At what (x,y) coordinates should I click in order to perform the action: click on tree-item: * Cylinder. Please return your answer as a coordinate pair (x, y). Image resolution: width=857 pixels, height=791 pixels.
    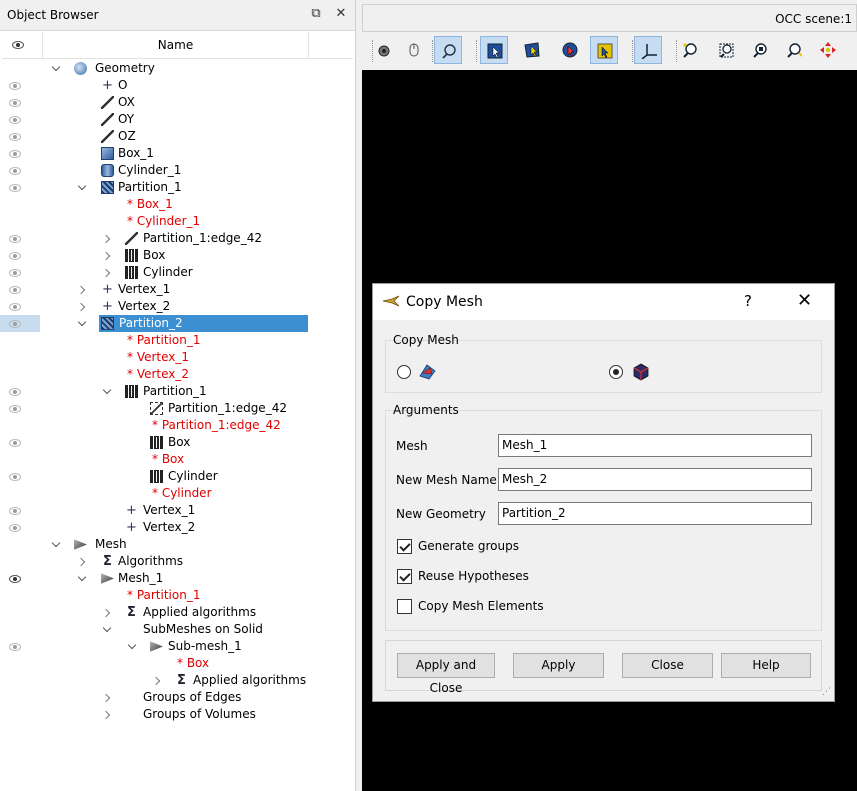
    Looking at the image, I should click on (177, 493).